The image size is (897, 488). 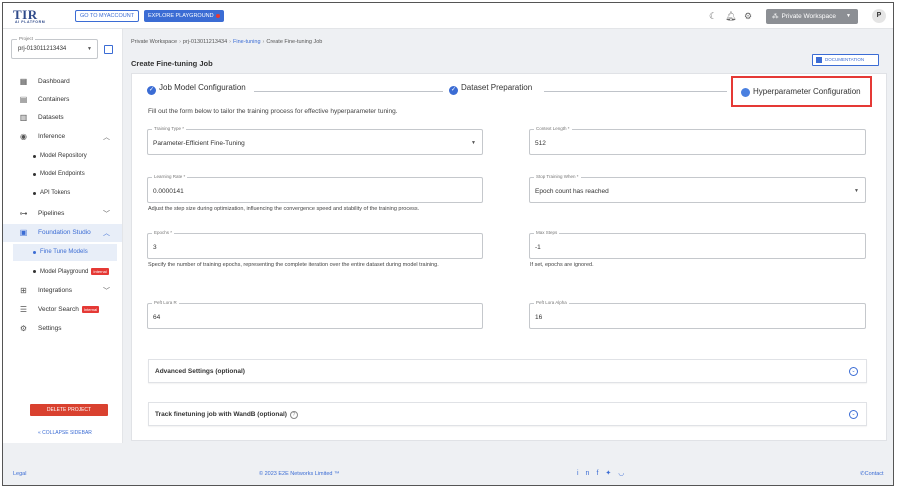 I want to click on epochs-input: Epochs * 3, so click(x=315, y=244).